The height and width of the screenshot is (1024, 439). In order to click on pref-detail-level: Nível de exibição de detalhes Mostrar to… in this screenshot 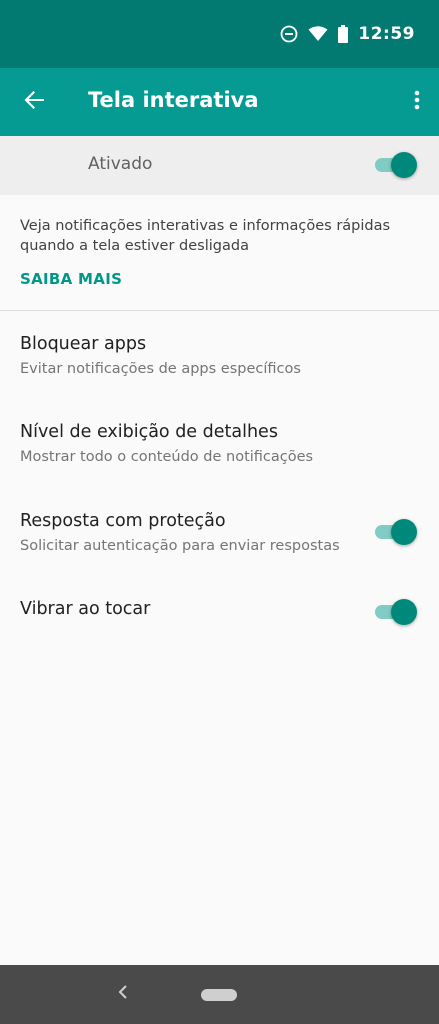, I will do `click(219, 452)`.